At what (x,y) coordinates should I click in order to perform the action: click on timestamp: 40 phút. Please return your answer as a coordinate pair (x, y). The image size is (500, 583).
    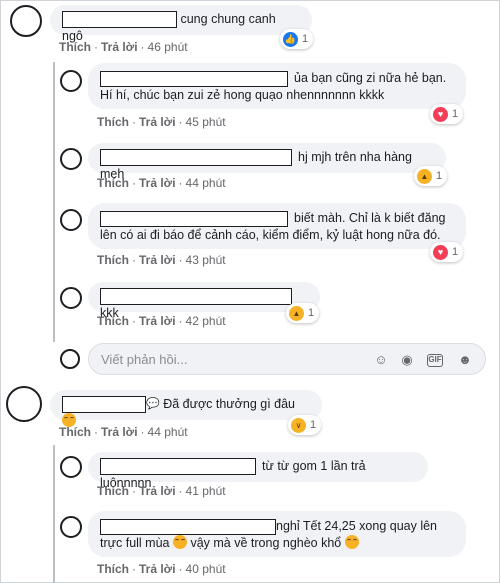
    Looking at the image, I should click on (206, 569).